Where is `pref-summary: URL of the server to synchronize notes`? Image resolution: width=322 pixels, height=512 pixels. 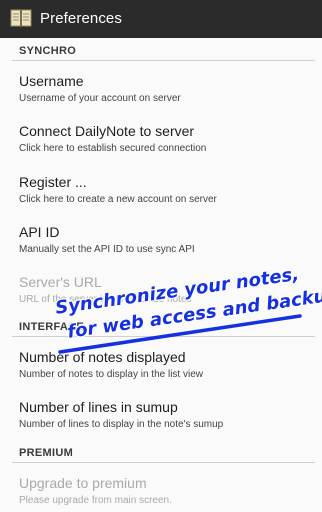 pref-summary: URL of the server to synchronize notes is located at coordinates (105, 299).